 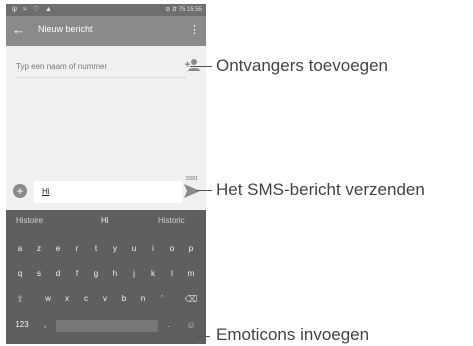 I want to click on message-box, so click(x=108, y=192).